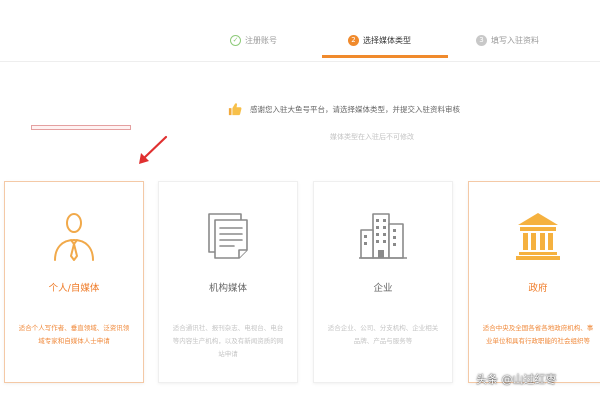 The width and height of the screenshot is (600, 400). I want to click on thumbs-up-icon, so click(235, 109).